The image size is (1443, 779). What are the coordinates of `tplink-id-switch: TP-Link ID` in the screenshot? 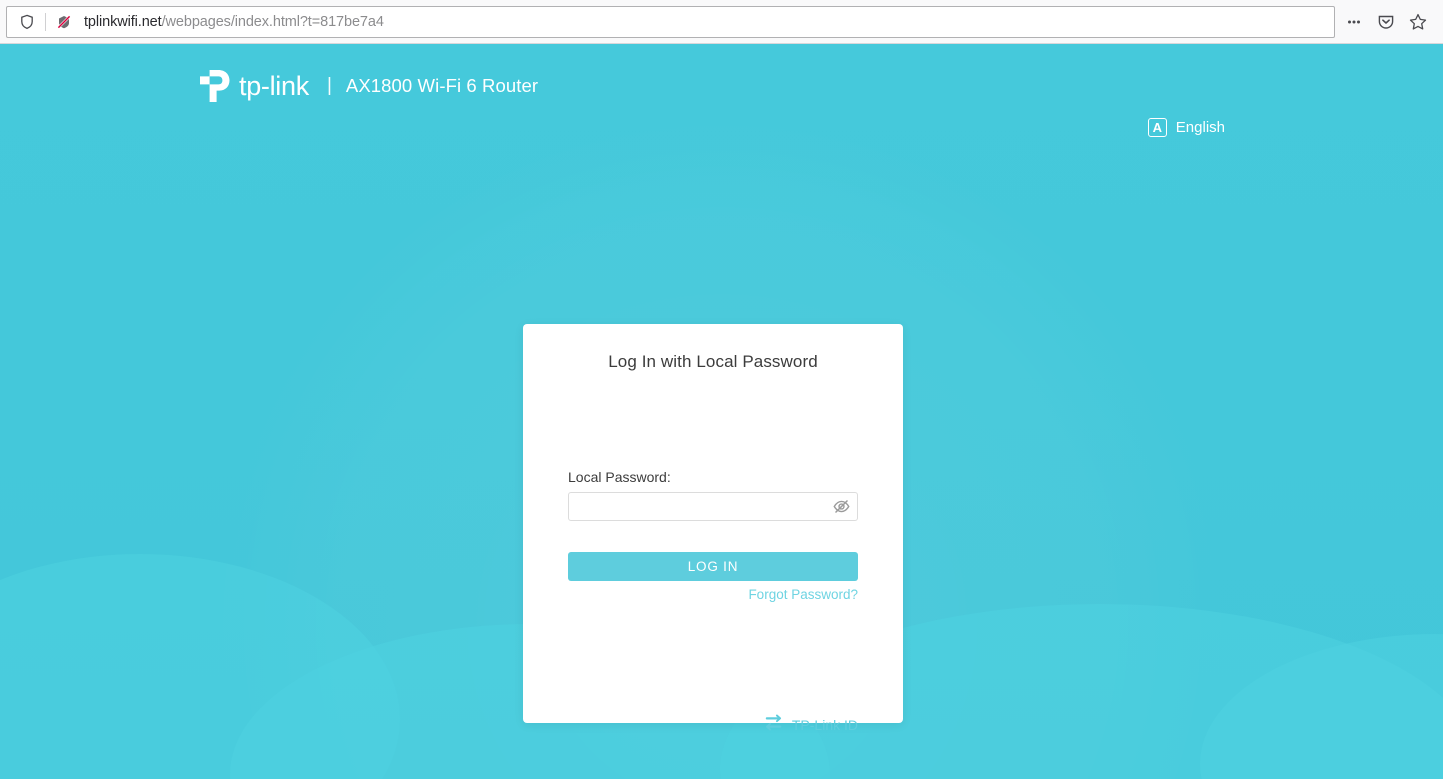 It's located at (811, 725).